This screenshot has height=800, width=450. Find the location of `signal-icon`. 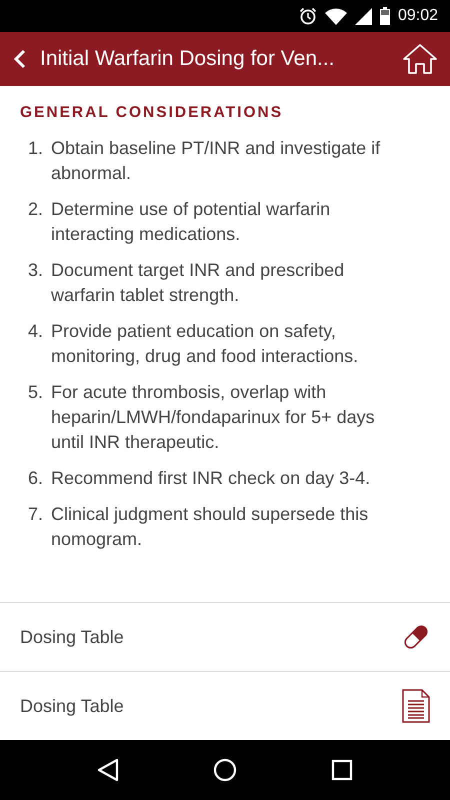

signal-icon is located at coordinates (363, 16).